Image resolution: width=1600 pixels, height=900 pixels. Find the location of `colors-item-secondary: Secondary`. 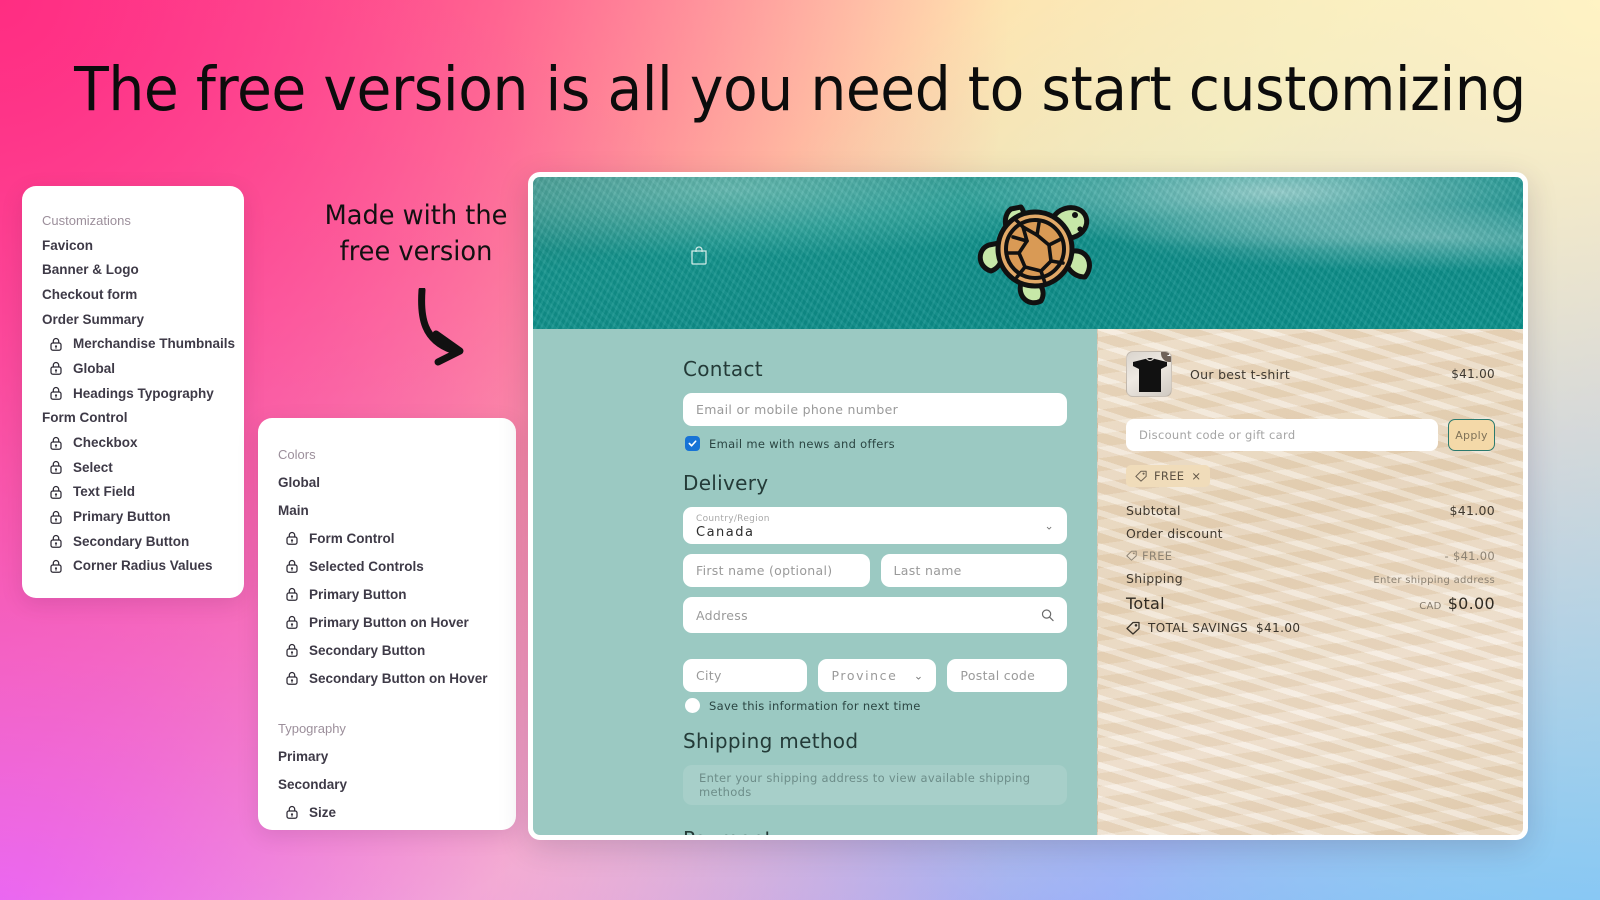

colors-item-secondary: Secondary is located at coordinates (387, 784).